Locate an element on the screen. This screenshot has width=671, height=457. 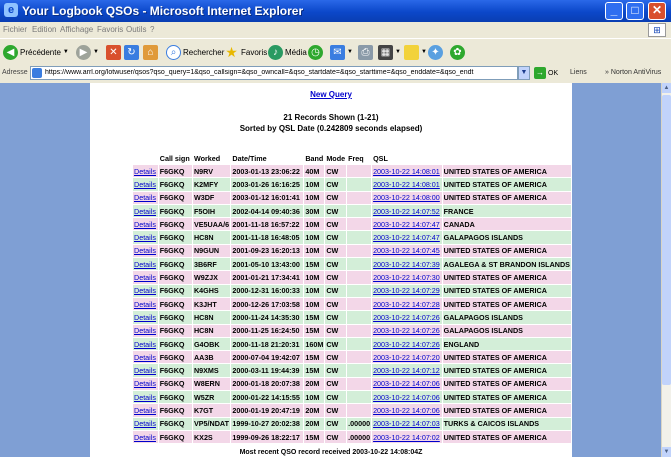
vertical-scrollbar: ▲ ▼ is located at coordinates (666, 270).